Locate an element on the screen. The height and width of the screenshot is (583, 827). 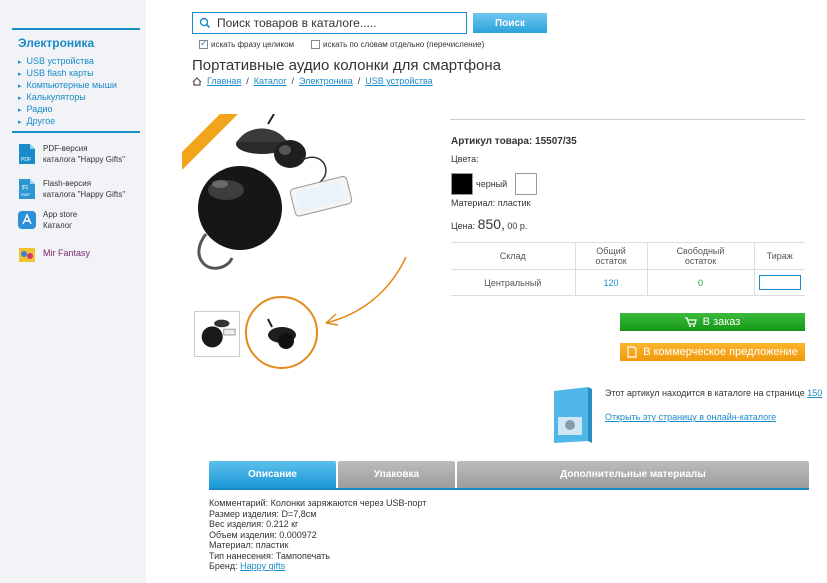
quantity-input is located at coordinates (779, 282).